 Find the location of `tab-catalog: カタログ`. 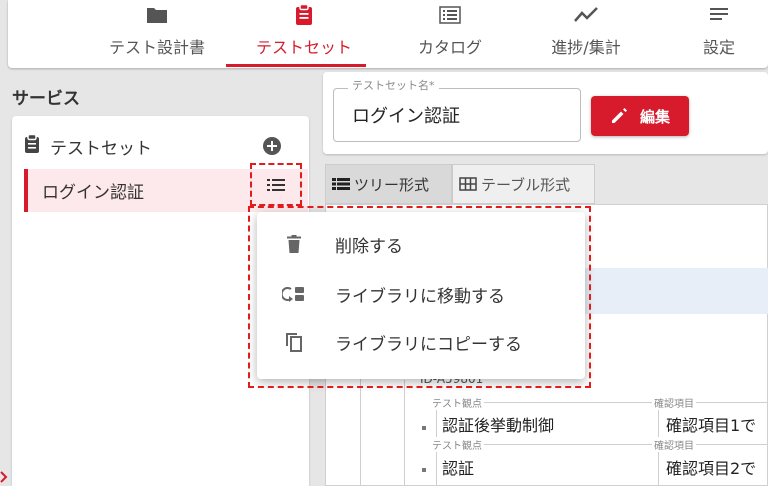

tab-catalog: カタログ is located at coordinates (450, 34).